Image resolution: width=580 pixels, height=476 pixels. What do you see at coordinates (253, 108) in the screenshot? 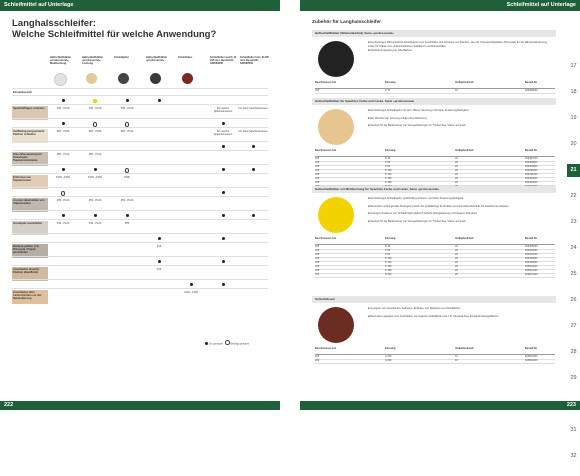
I see `grit-range: Für harte Spachtelmassen` at bounding box center [253, 108].